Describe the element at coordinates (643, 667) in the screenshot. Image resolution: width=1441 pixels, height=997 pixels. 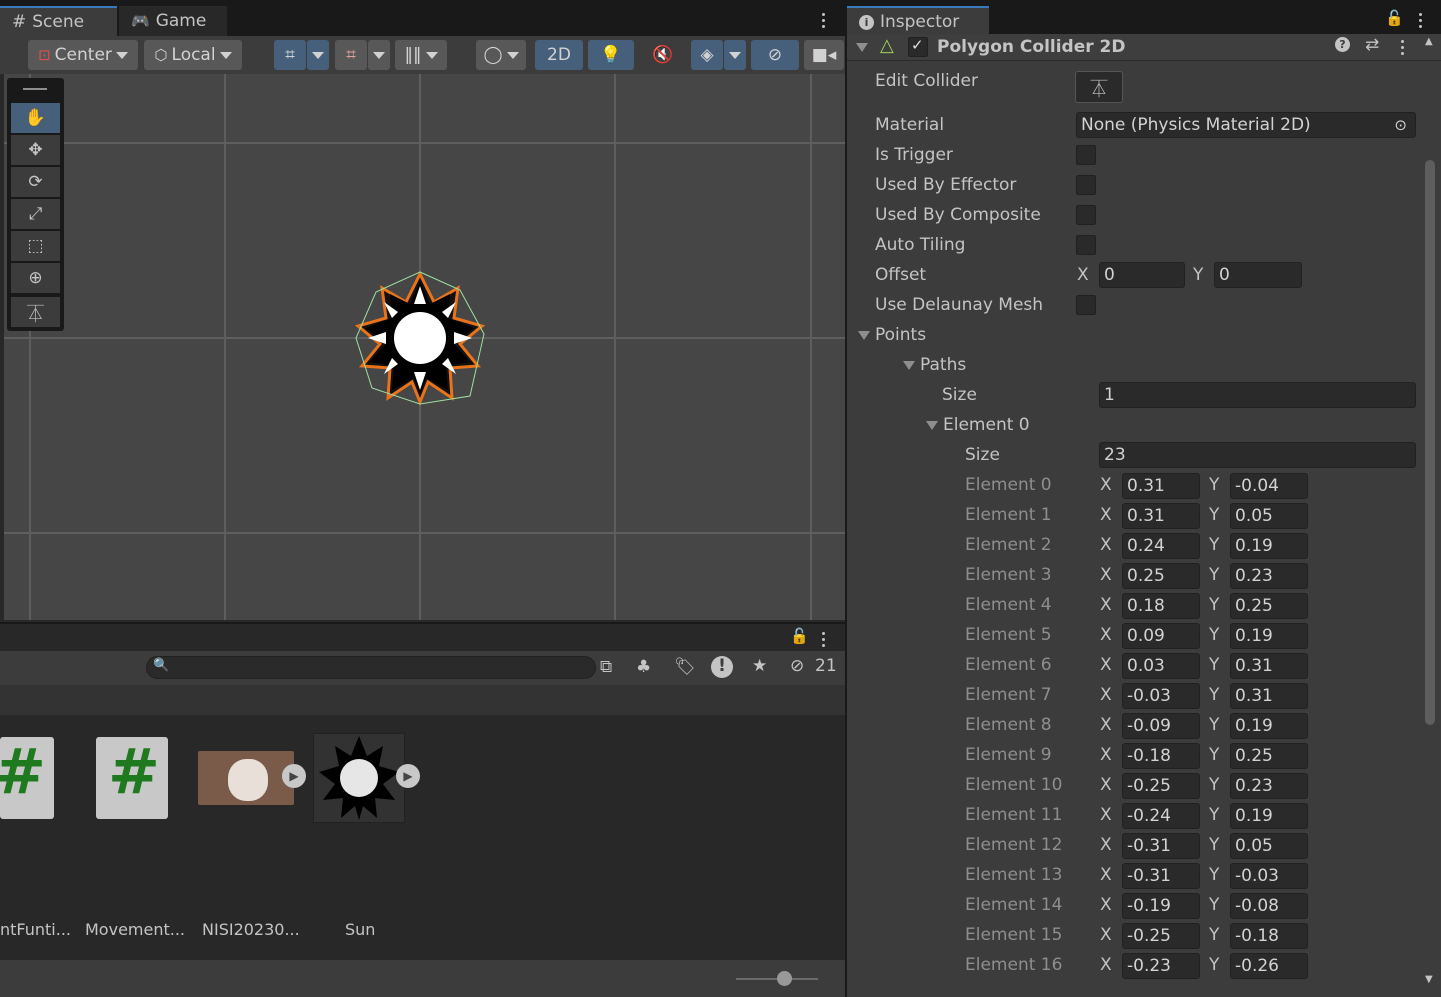
I see `filter-type-icon: ♣` at that location.